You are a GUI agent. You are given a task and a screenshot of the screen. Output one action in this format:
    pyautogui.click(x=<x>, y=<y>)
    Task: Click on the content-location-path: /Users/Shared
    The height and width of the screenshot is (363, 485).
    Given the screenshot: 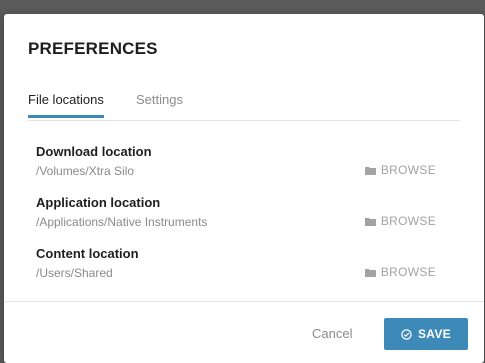 What is the action you would take?
    pyautogui.click(x=74, y=273)
    